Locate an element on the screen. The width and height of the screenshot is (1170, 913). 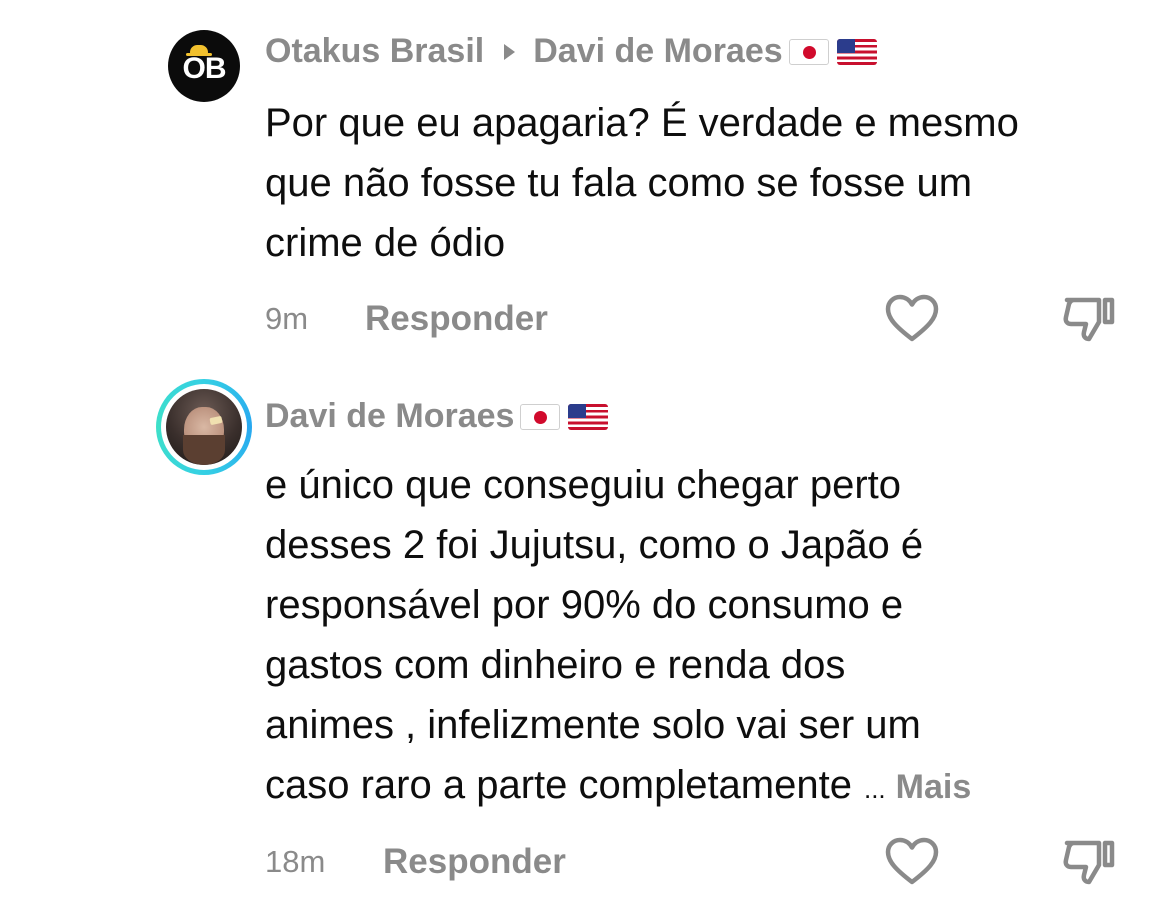
reply-to-name: Davi de Moraes is located at coordinates (657, 51).